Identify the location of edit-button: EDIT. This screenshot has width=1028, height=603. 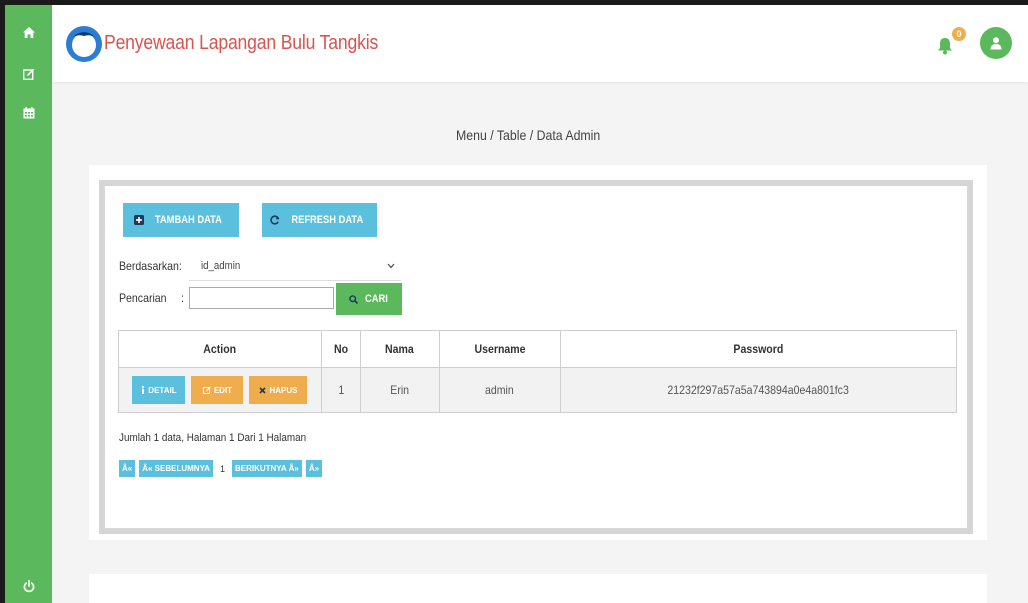
(217, 390).